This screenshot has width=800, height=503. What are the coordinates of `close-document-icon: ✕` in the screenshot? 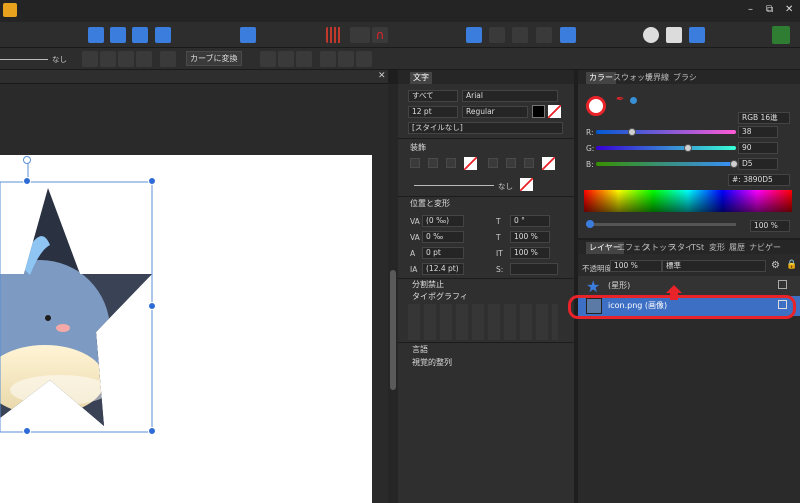 It's located at (382, 76).